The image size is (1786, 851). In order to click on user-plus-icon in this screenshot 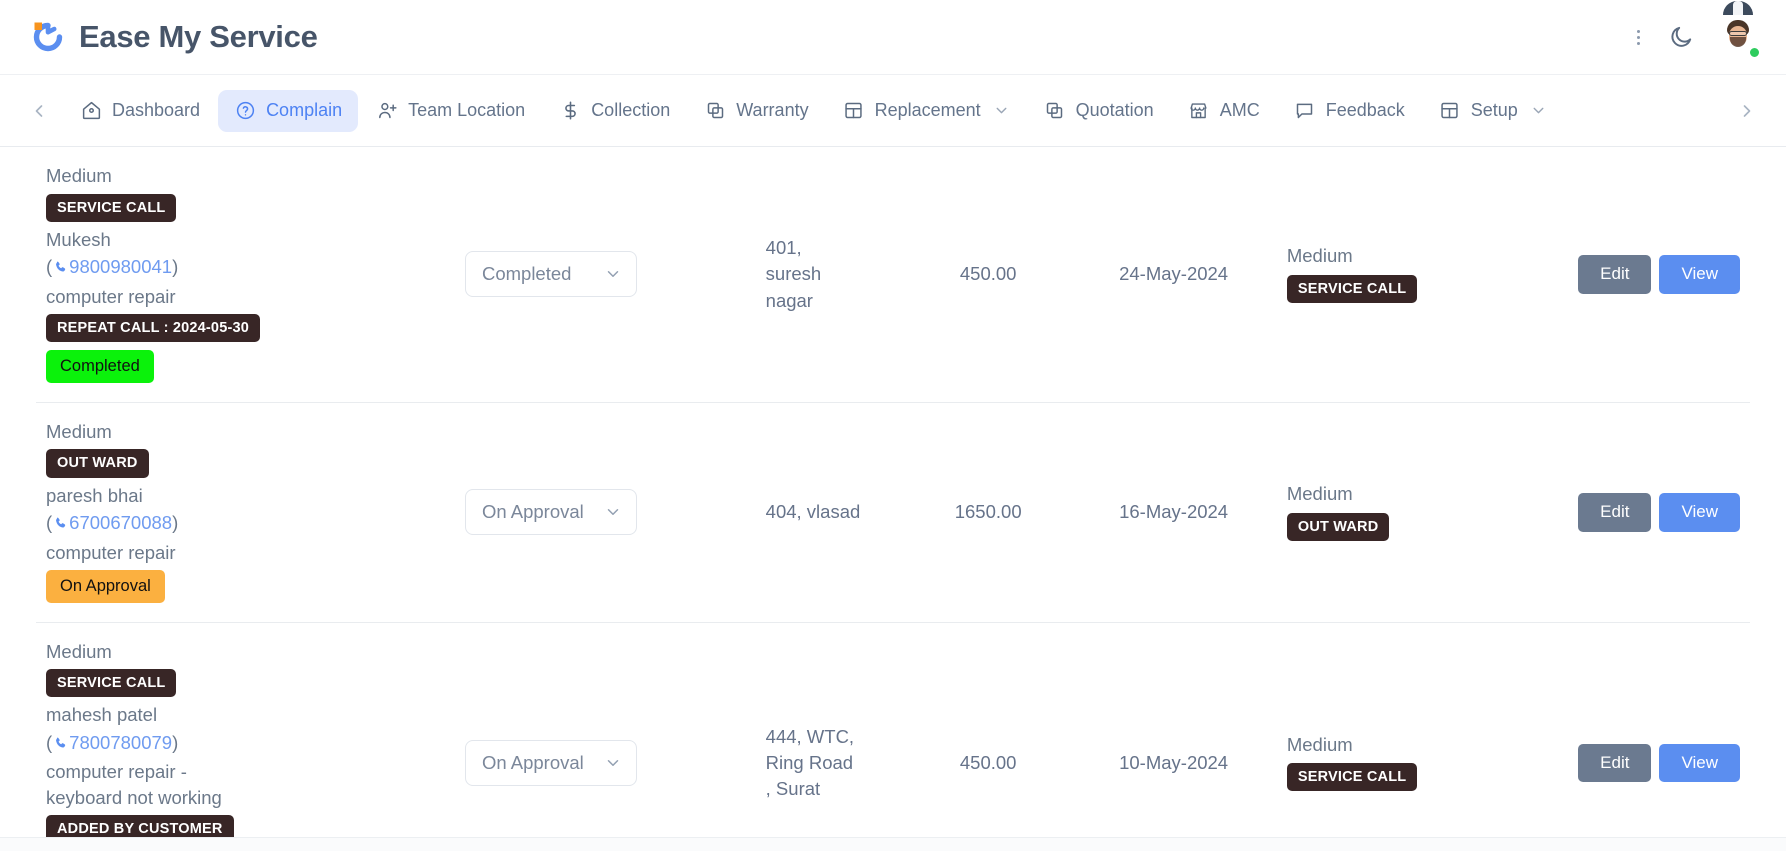, I will do `click(387, 111)`.